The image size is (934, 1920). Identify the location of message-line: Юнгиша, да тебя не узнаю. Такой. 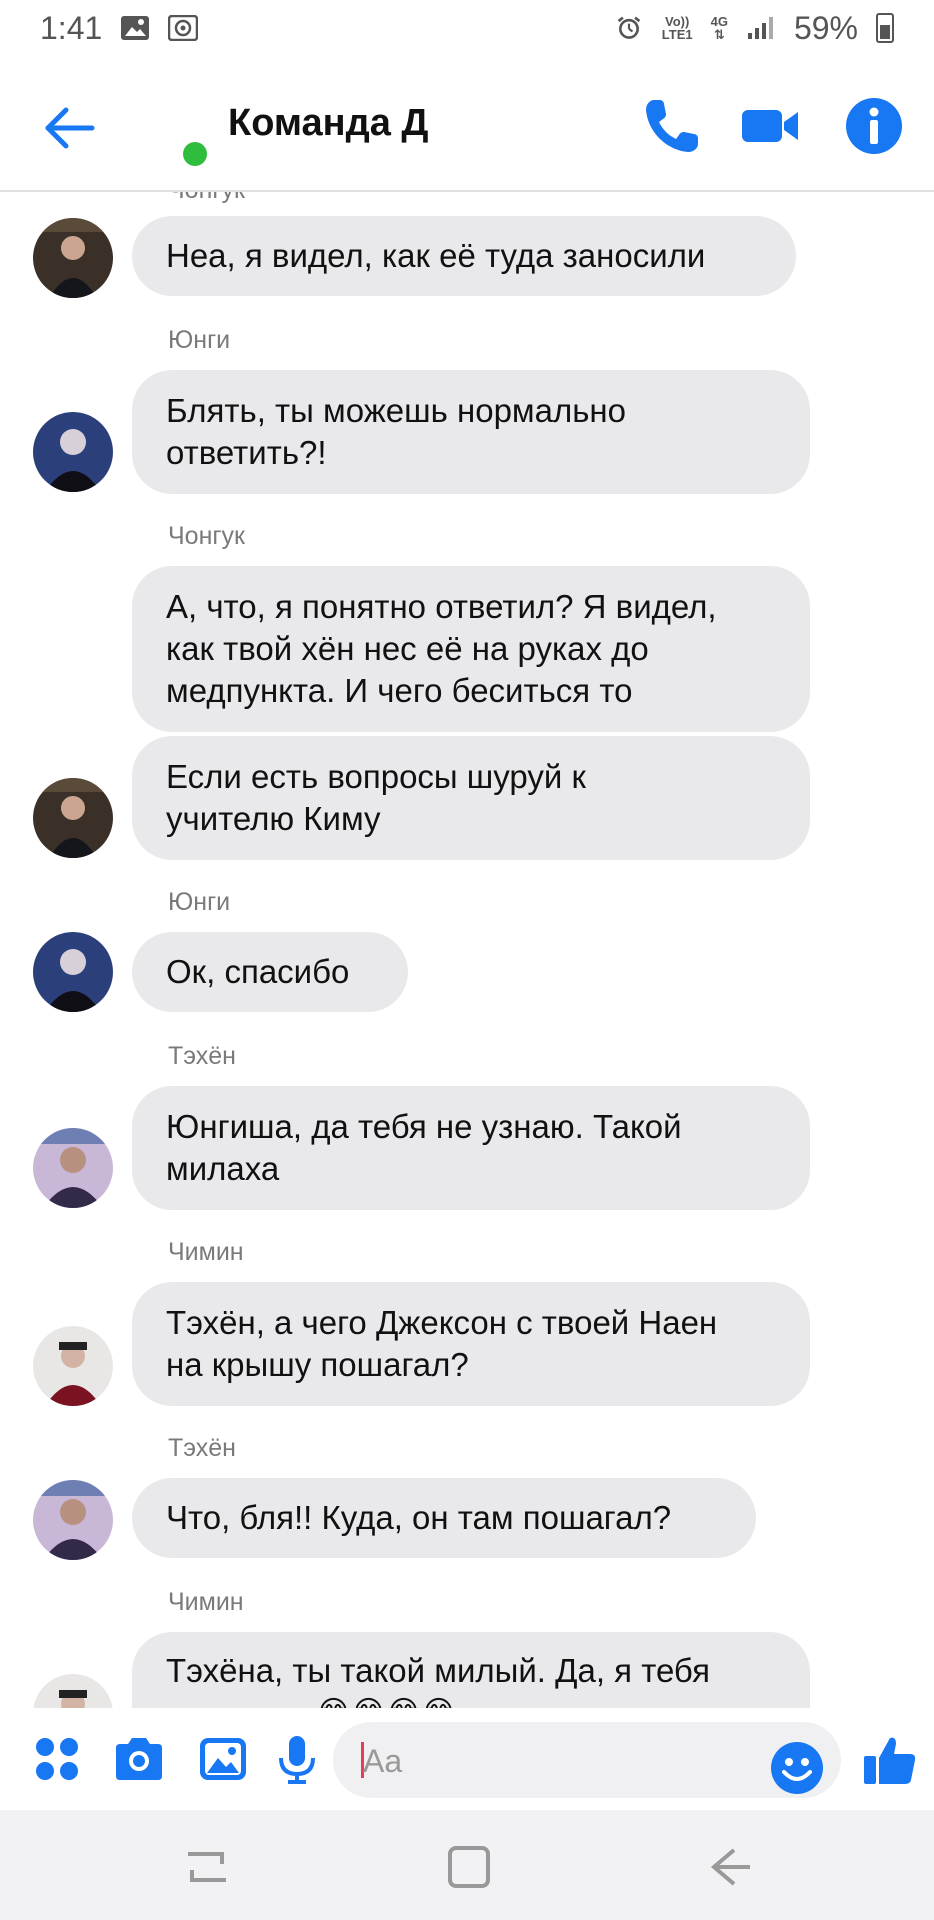
(424, 1126).